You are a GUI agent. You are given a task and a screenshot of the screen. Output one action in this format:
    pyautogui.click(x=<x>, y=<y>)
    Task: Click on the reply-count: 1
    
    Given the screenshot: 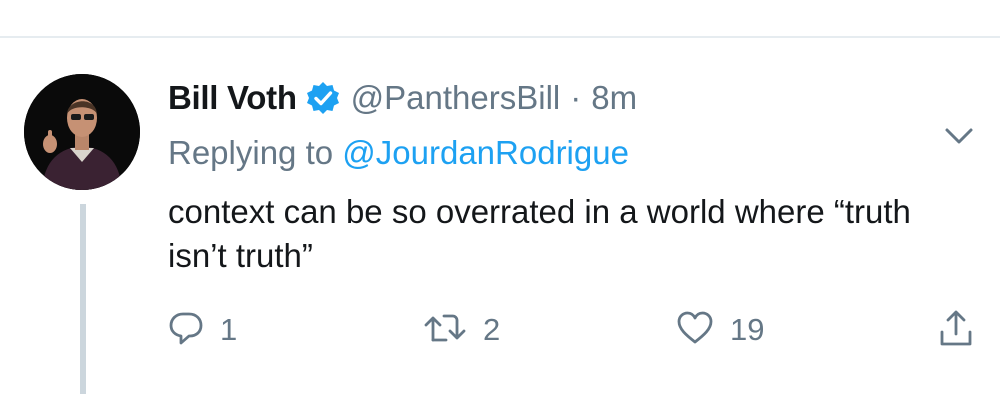 What is the action you would take?
    pyautogui.click(x=229, y=329)
    